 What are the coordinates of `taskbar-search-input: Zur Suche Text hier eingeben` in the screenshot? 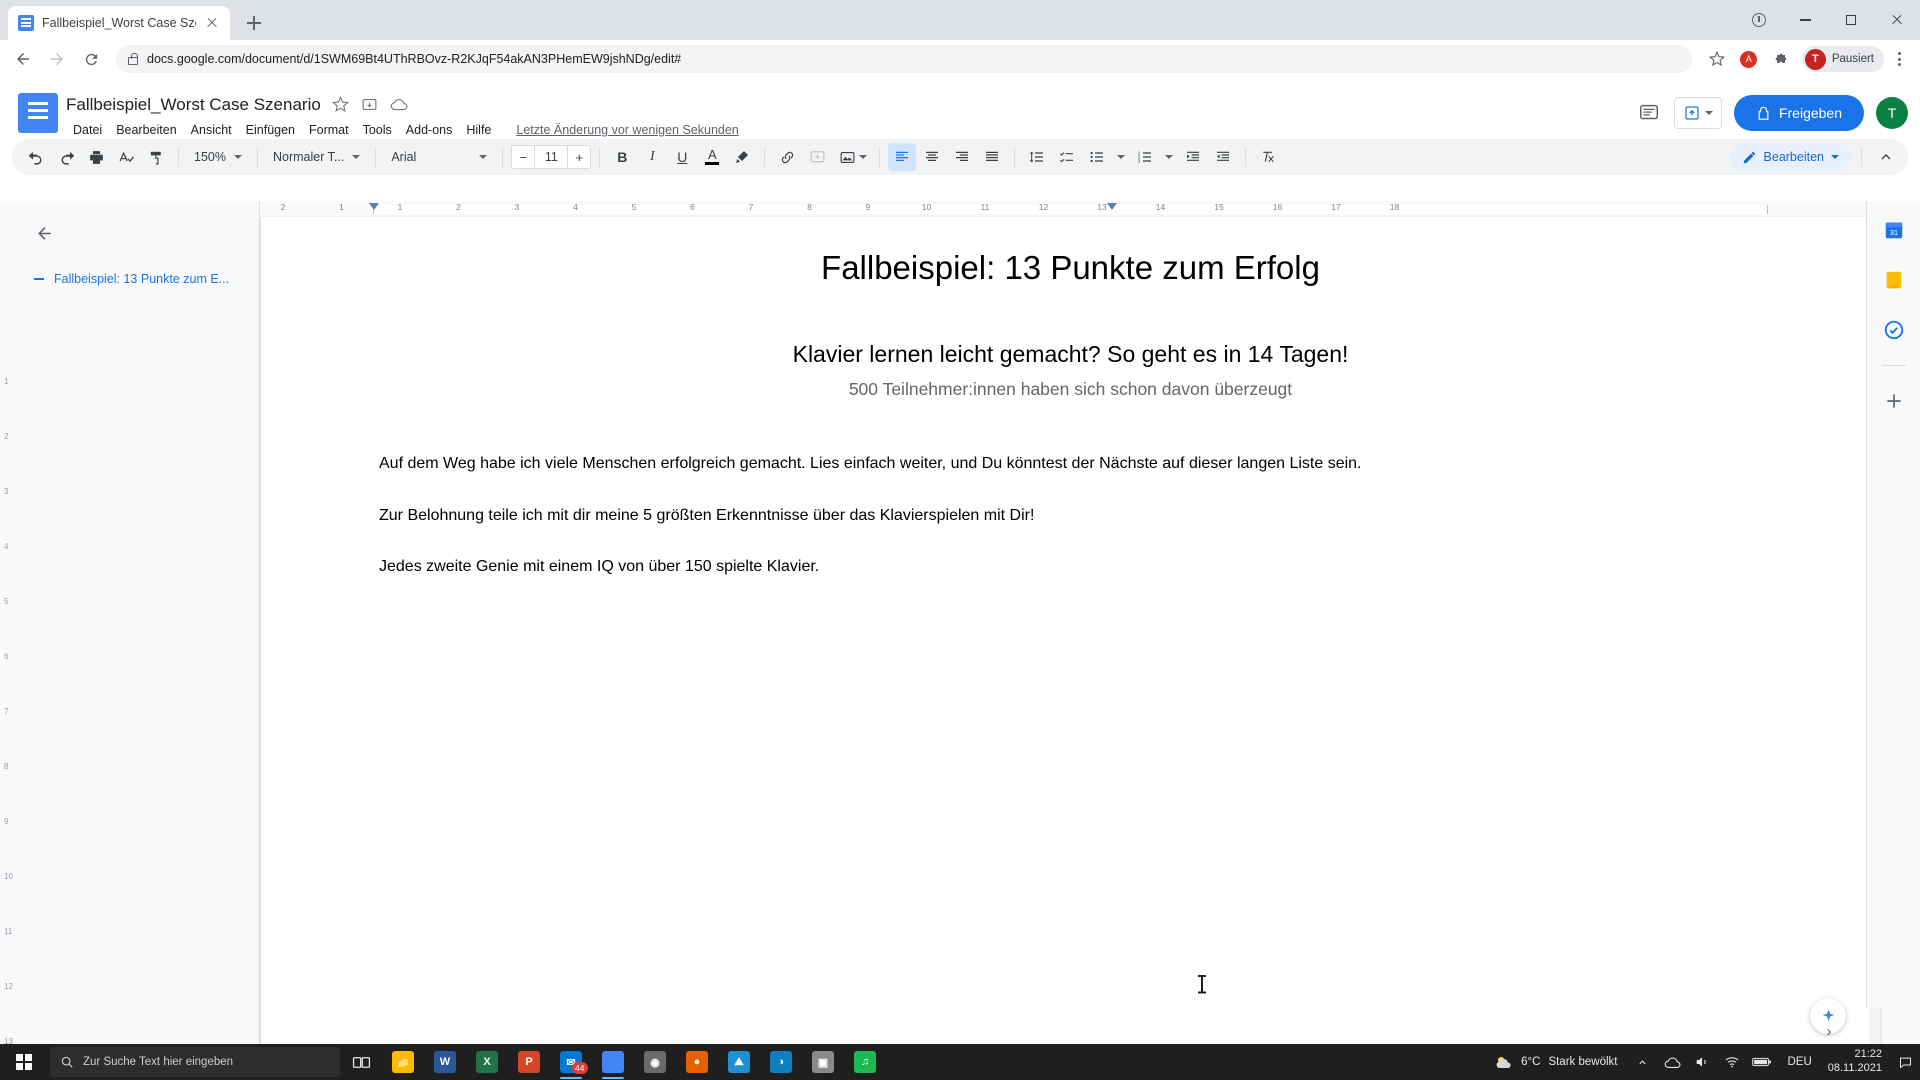 It's located at (195, 1062).